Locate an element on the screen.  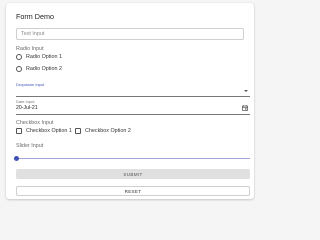
date-input: 20-Jul-21 is located at coordinates (133, 110).